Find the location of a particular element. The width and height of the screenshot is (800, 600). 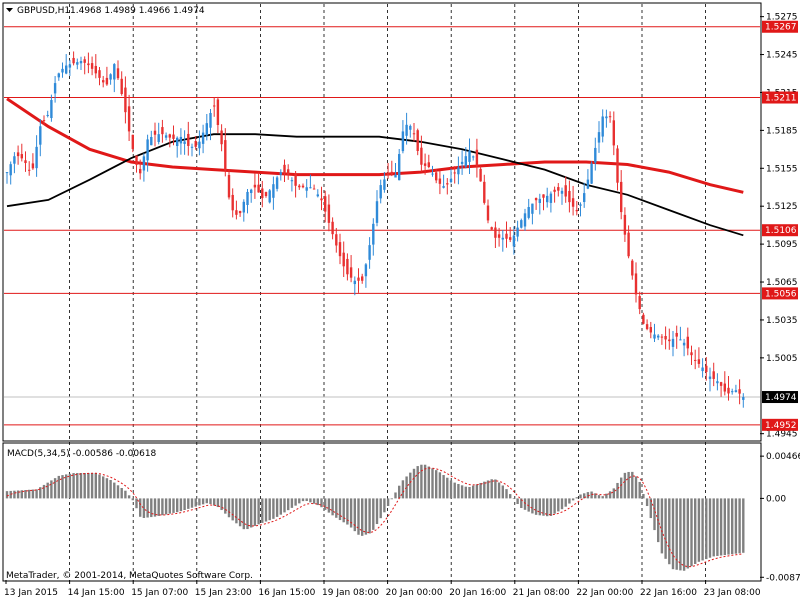

price-level-label: 1.4952 is located at coordinates (781, 426).